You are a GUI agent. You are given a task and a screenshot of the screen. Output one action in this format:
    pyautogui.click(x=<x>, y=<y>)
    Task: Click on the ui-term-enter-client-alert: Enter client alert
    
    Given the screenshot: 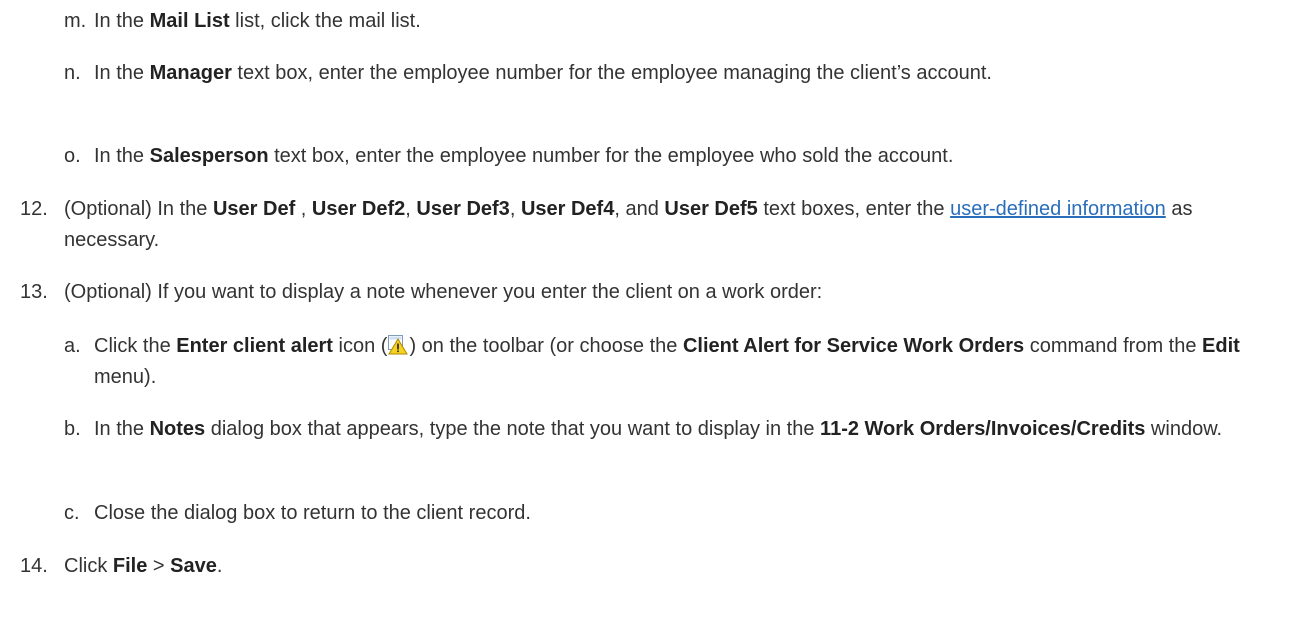 What is the action you would take?
    pyautogui.click(x=254, y=346)
    